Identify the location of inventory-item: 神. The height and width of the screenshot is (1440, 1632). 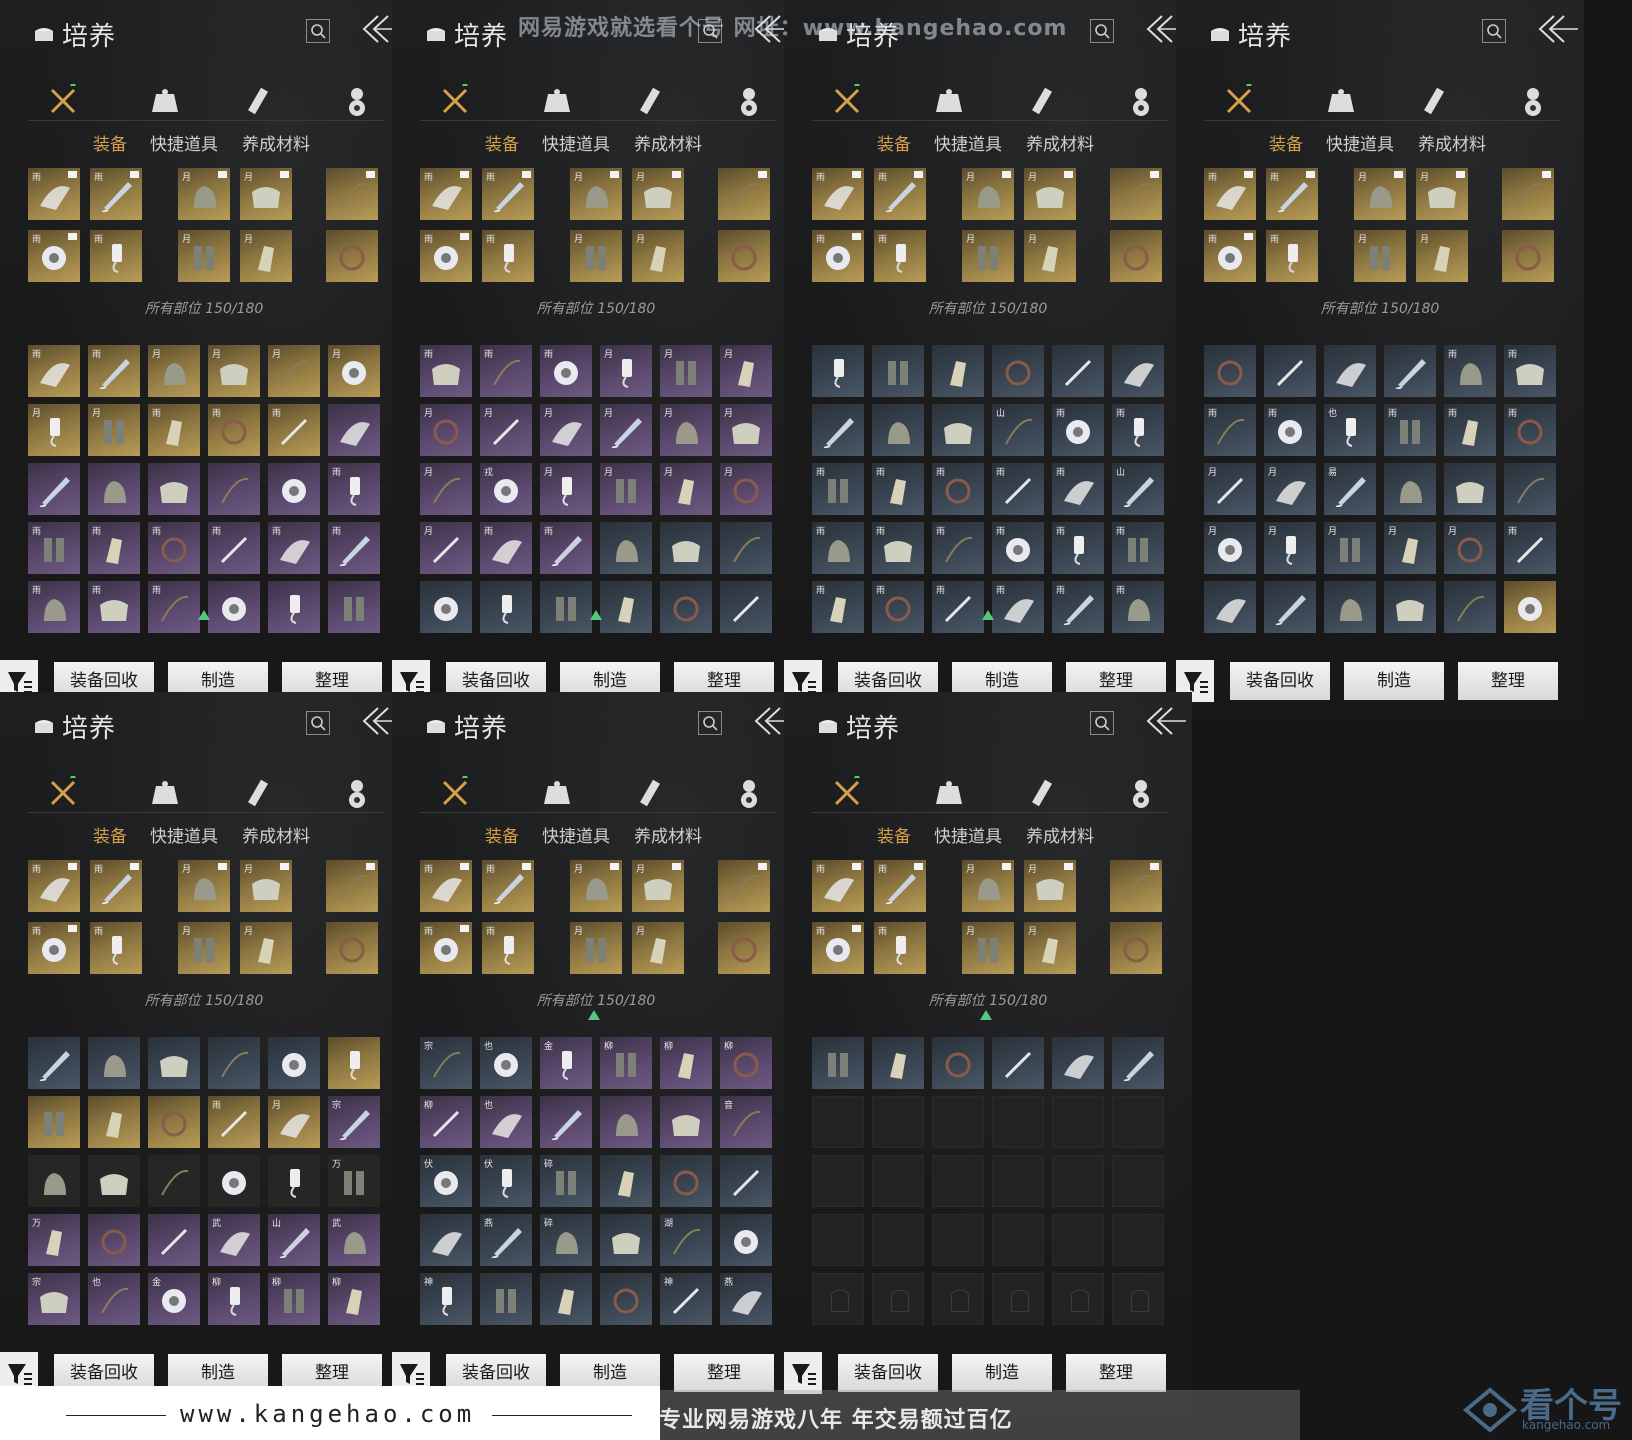
(446, 1299).